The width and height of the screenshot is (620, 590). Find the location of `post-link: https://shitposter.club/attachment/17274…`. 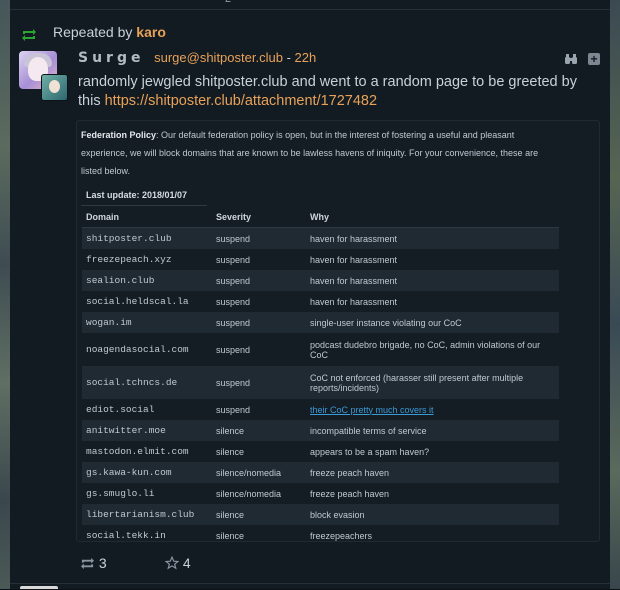

post-link: https://shitposter.club/attachment/17274… is located at coordinates (241, 101).